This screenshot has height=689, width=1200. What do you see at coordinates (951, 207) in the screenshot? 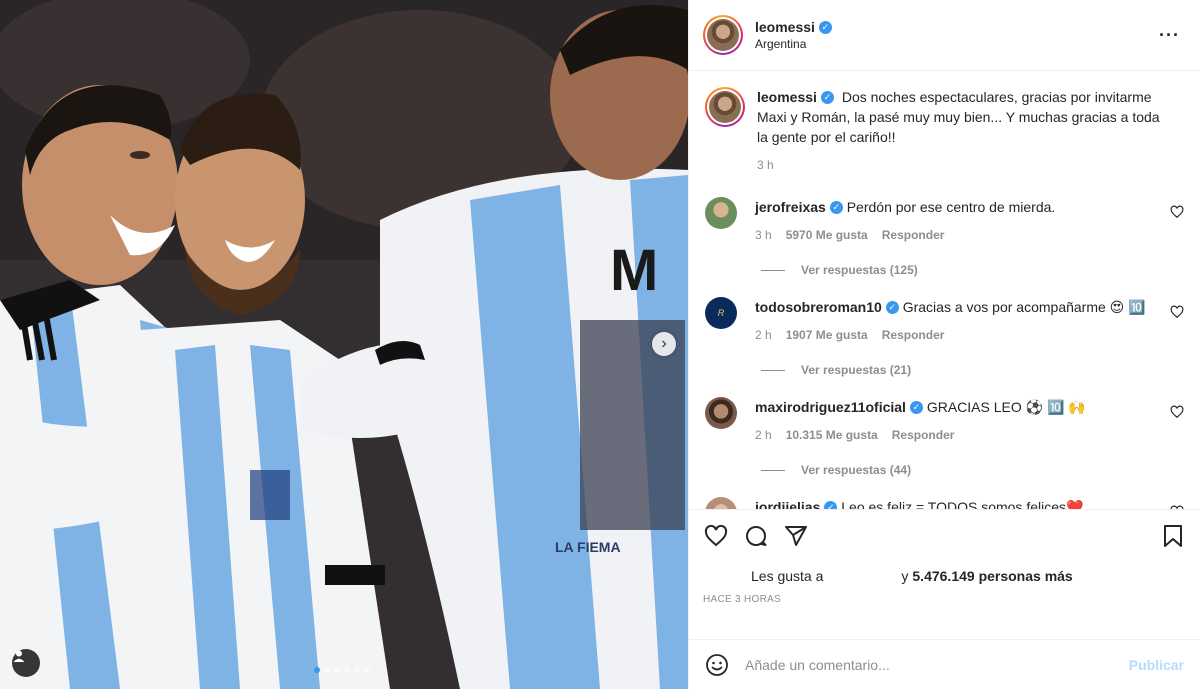
I see `comment-text: Perdón por ese centro de mierda.` at bounding box center [951, 207].